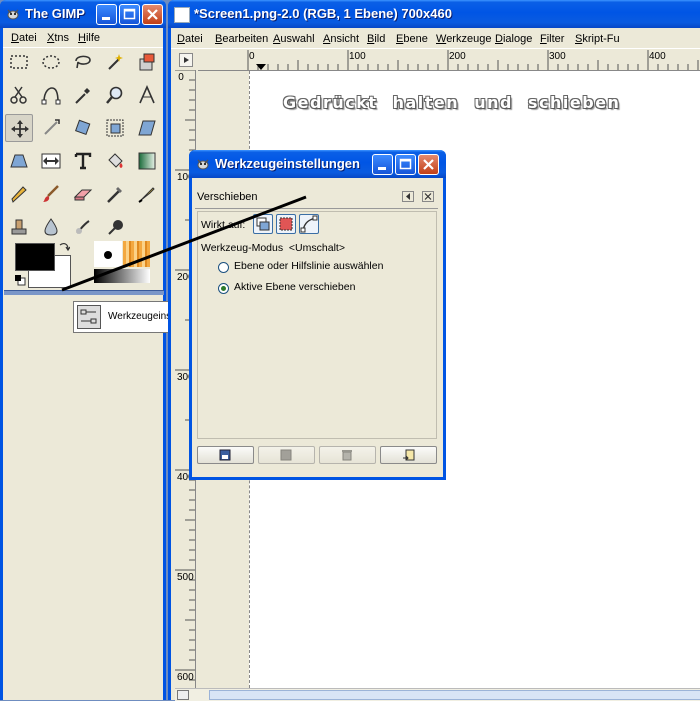  What do you see at coordinates (115, 95) in the screenshot?
I see `tool-zoom` at bounding box center [115, 95].